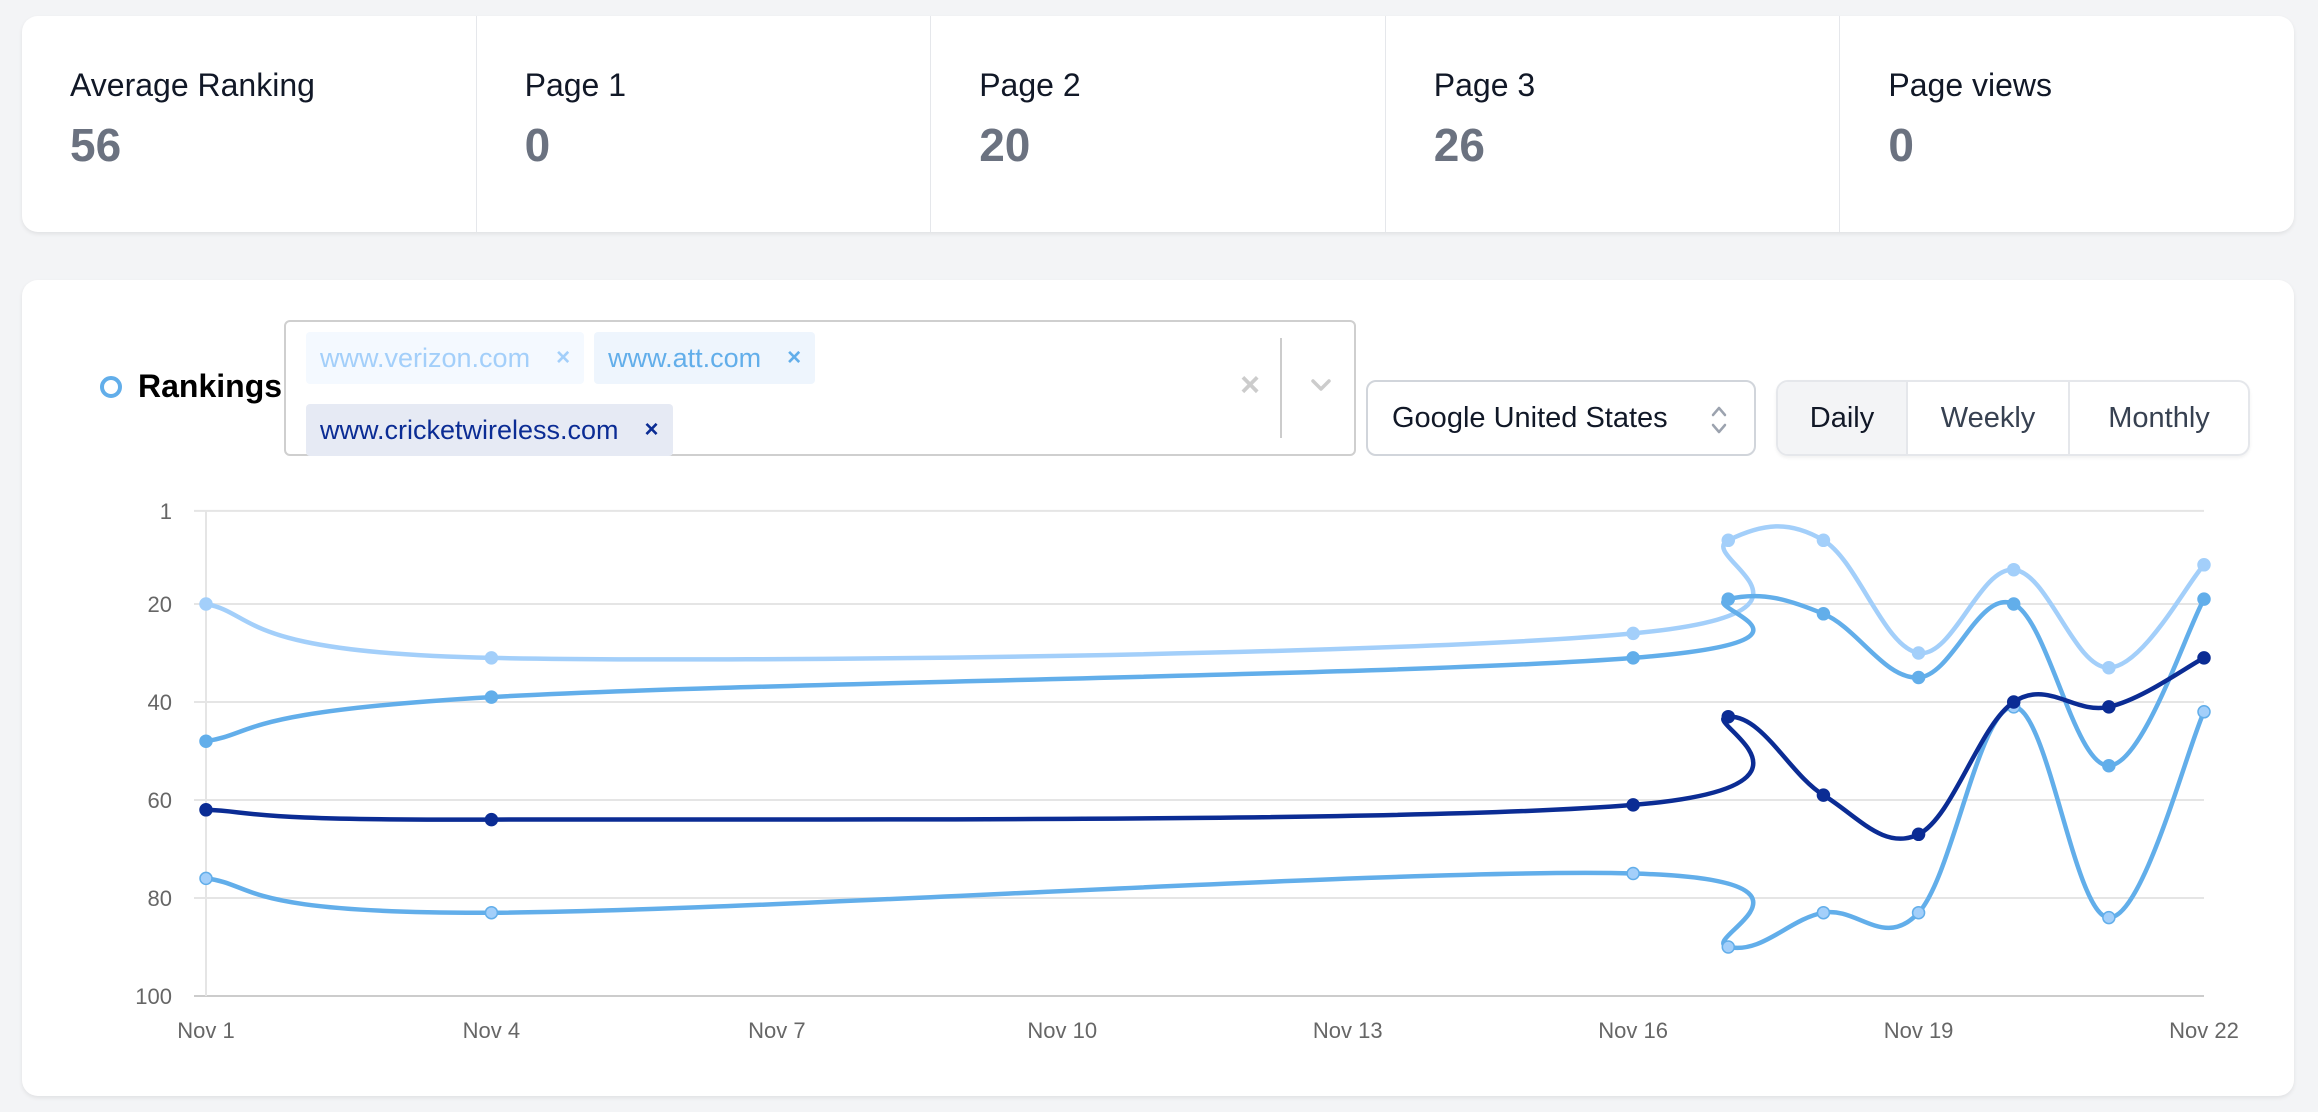  I want to click on domain-chip-cricketwireless: www.cricketwireless.com ×, so click(489, 430).